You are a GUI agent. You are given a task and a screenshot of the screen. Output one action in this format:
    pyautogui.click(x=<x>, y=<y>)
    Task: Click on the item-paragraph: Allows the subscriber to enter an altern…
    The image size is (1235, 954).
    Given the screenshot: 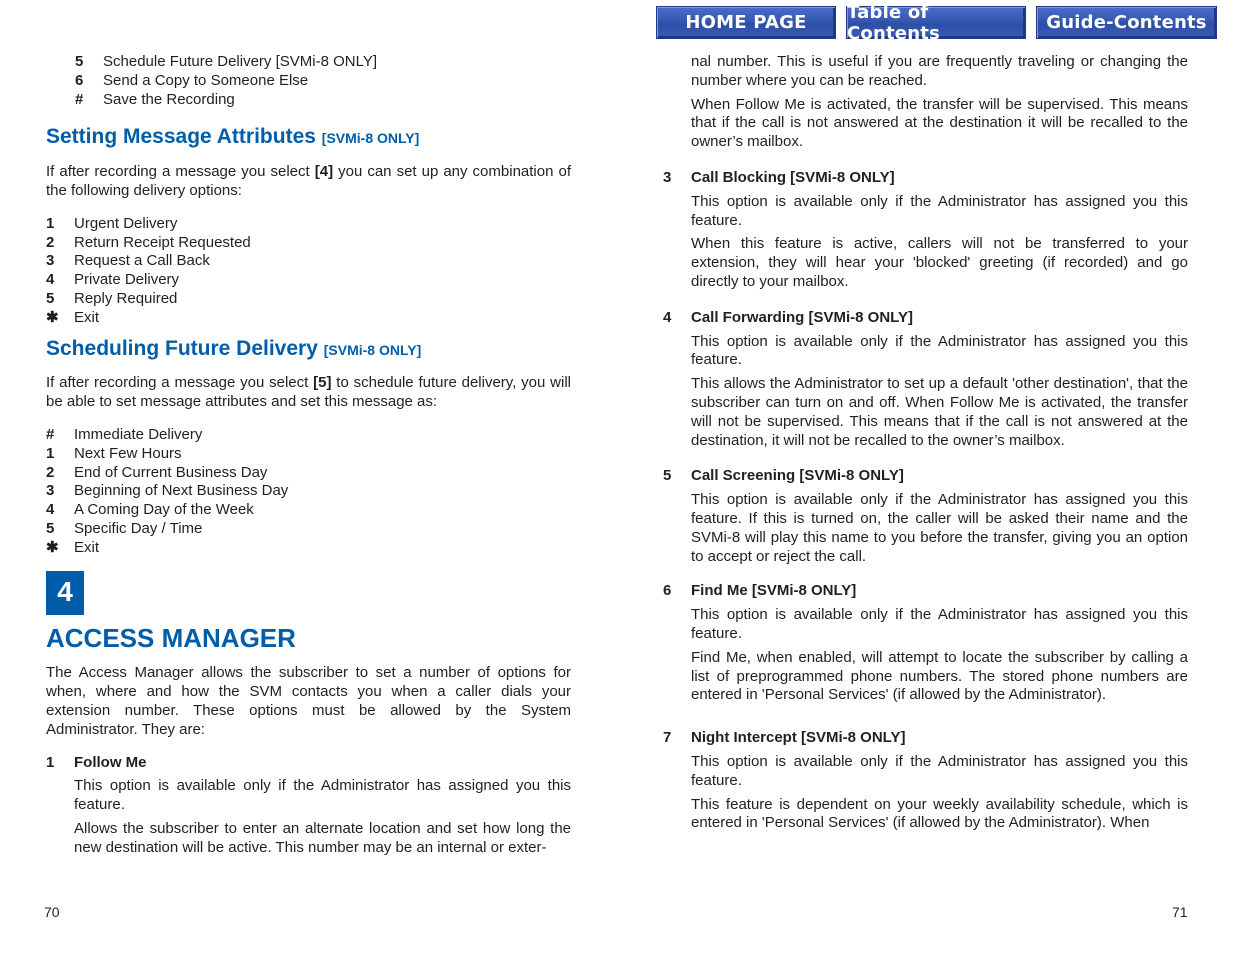 What is the action you would take?
    pyautogui.click(x=322, y=837)
    